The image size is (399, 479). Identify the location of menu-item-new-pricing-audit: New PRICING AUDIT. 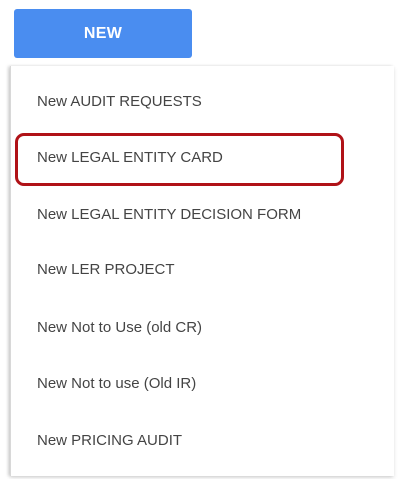
(109, 441).